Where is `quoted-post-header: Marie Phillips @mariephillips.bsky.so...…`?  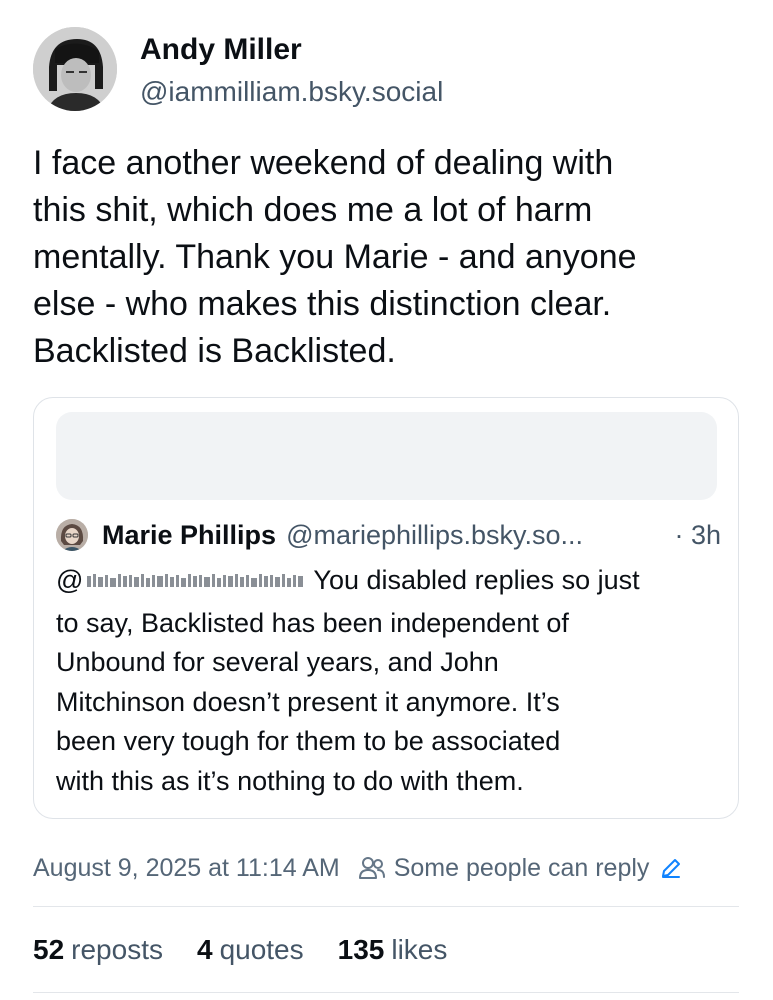 quoted-post-header: Marie Phillips @mariephillips.bsky.so...… is located at coordinates (388, 535).